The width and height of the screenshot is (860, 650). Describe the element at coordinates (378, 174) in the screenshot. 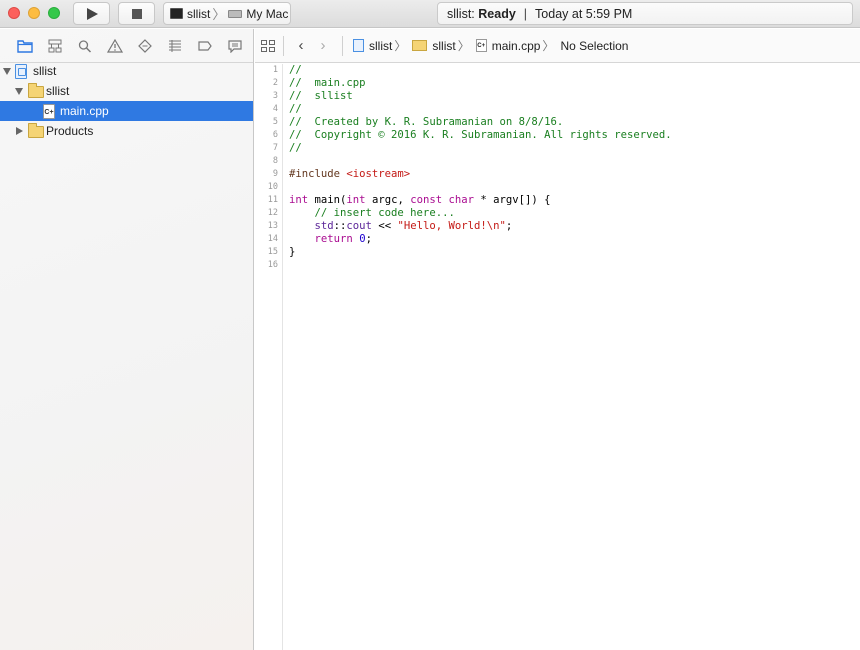

I see `include-header-token: <iostream>` at that location.